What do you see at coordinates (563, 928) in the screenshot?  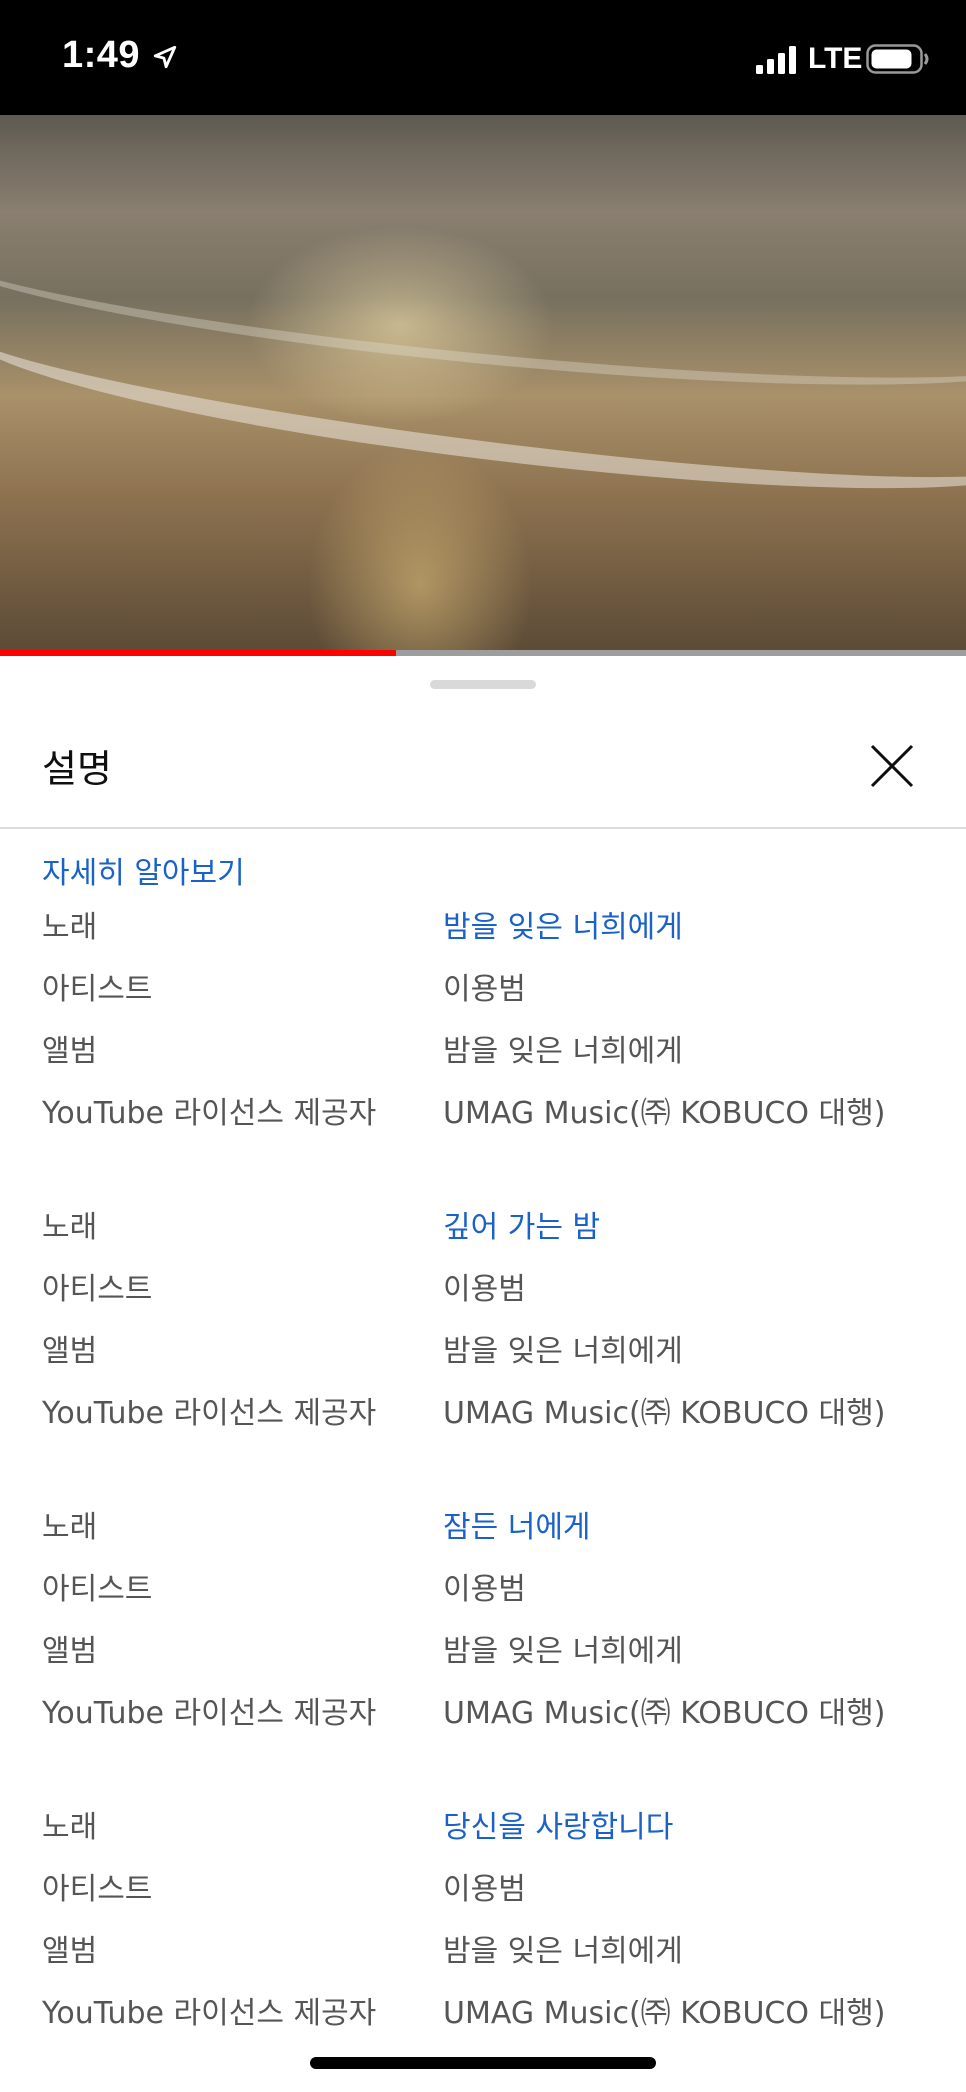 I see `song-title-link: 밤을 잊은 너희에게` at bounding box center [563, 928].